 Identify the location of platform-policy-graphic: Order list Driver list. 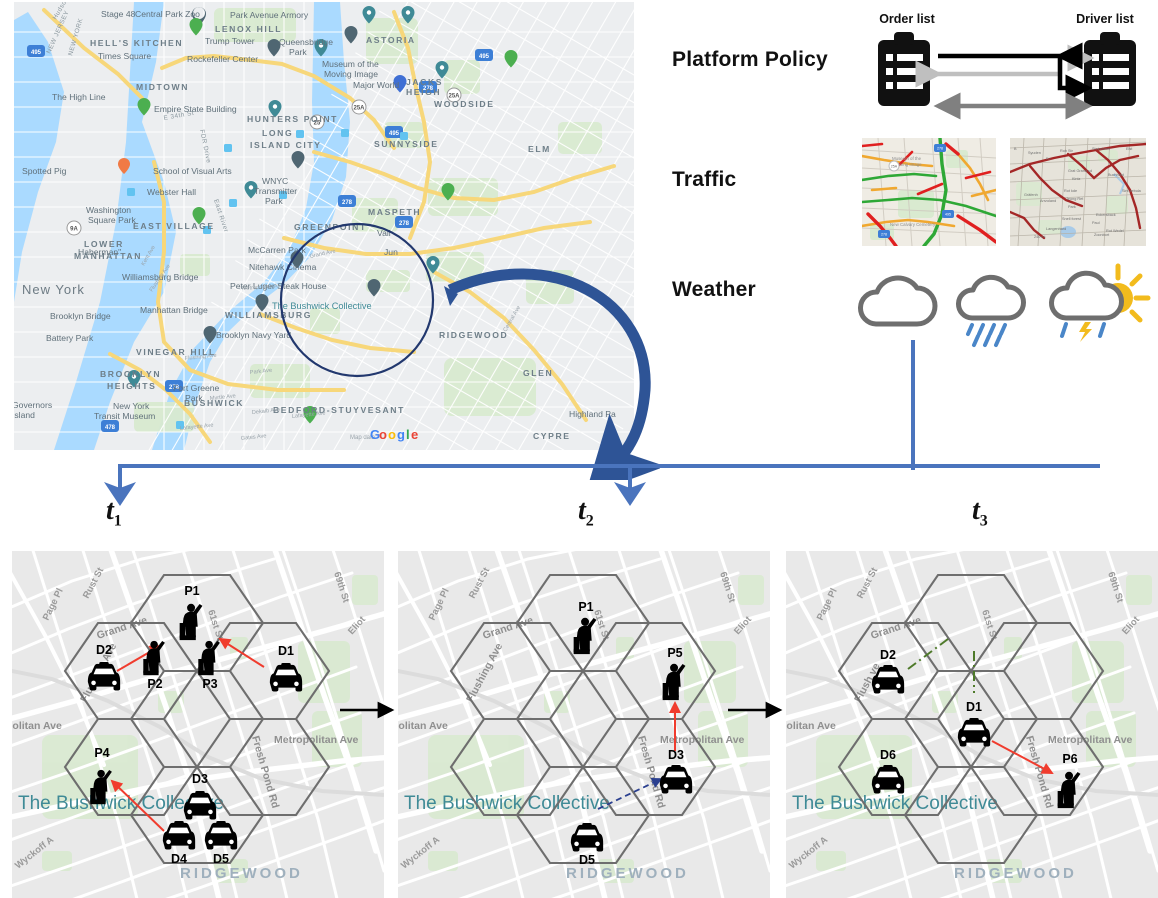
(1007, 68).